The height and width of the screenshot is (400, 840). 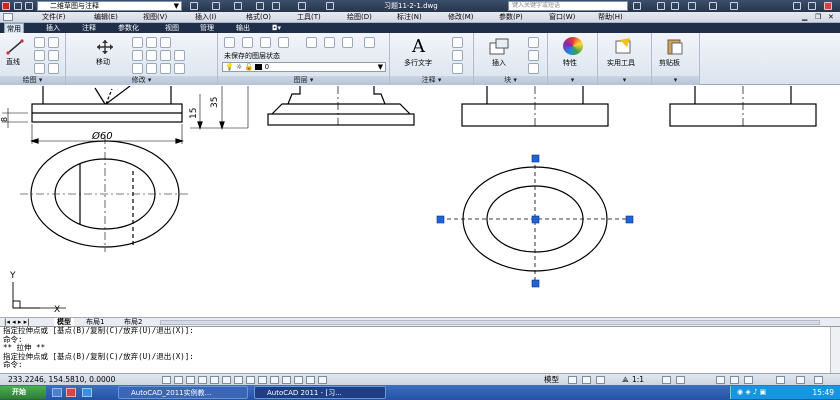 I want to click on paste-icon, so click(x=675, y=46).